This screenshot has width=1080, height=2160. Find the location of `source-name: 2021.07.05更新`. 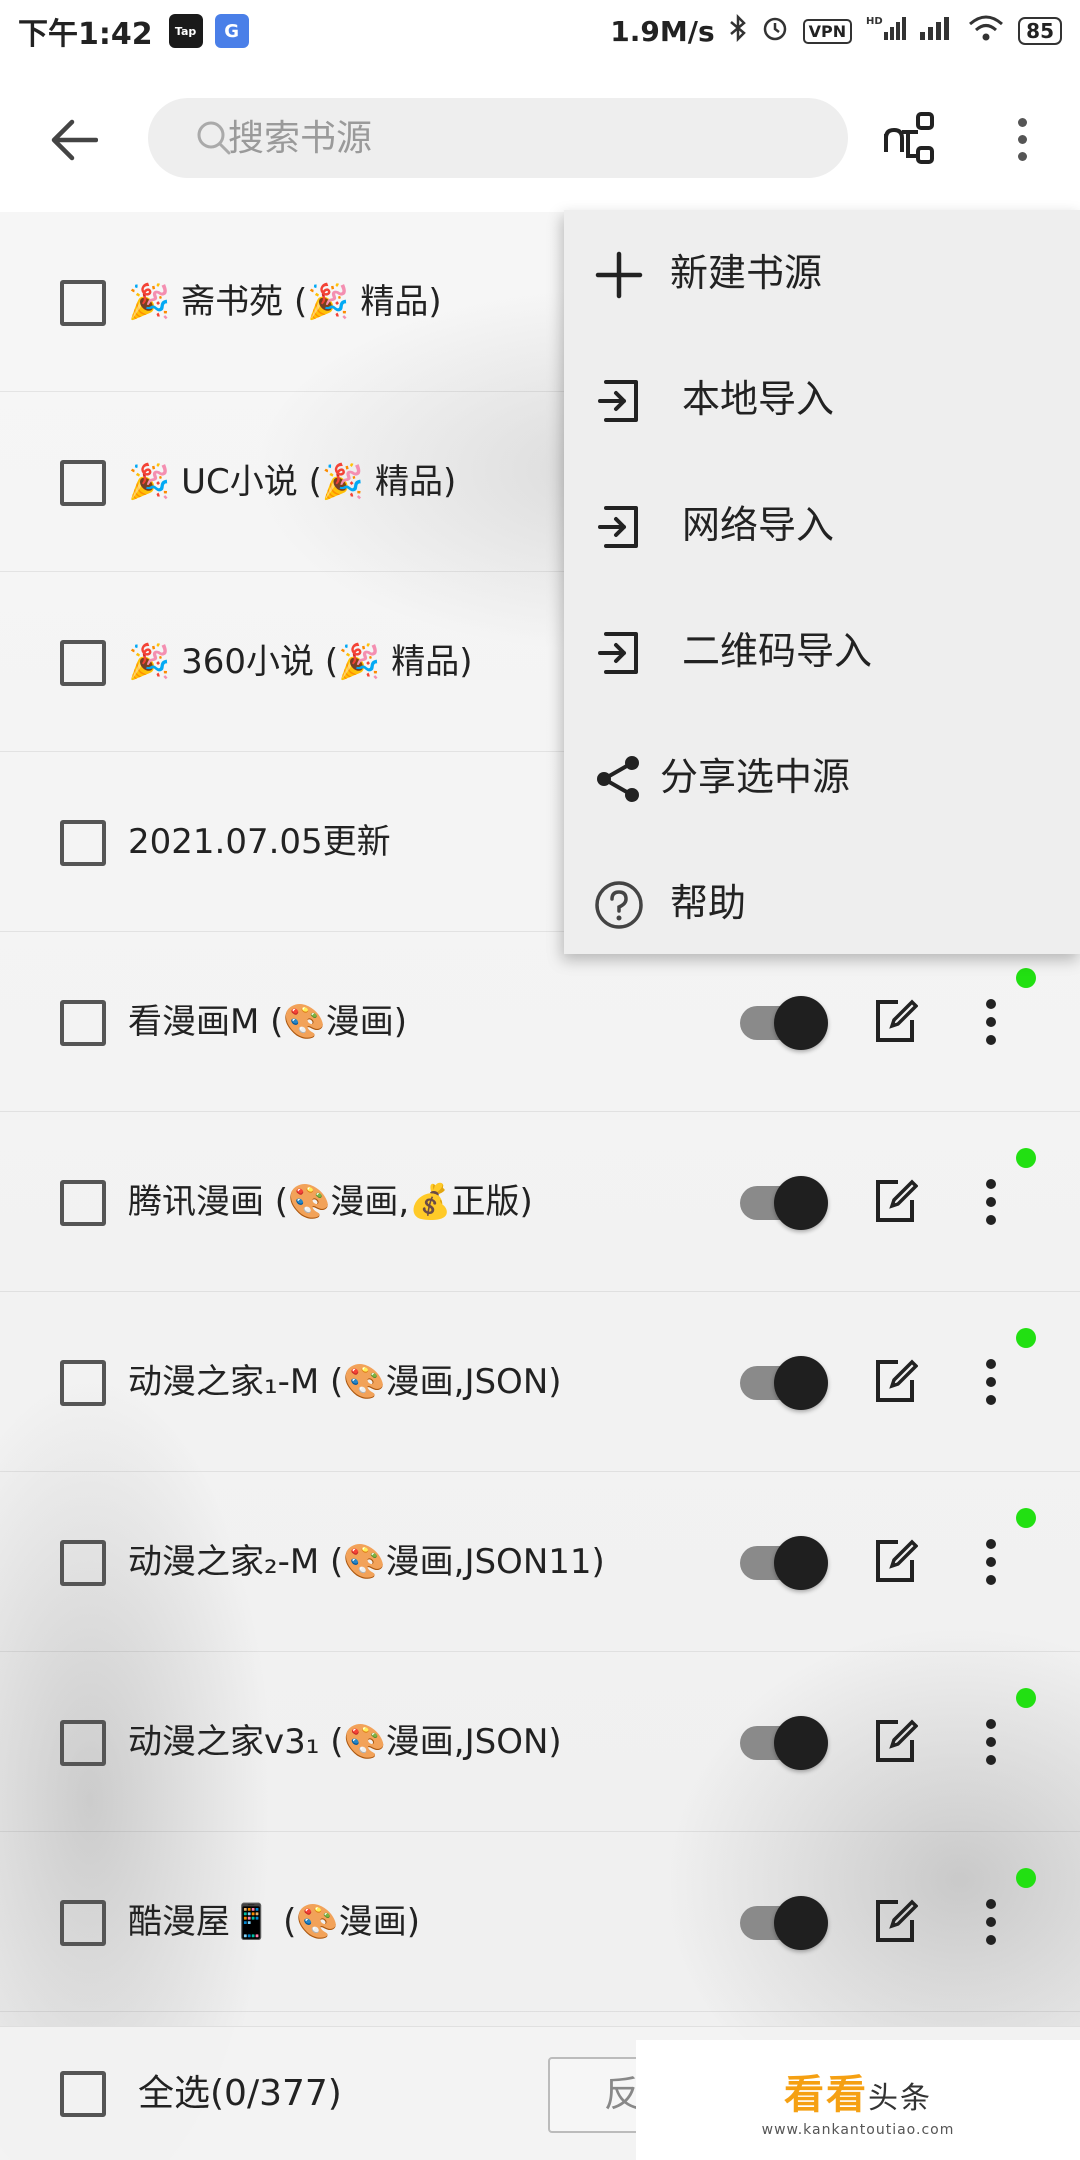

source-name: 2021.07.05更新 is located at coordinates (259, 842).